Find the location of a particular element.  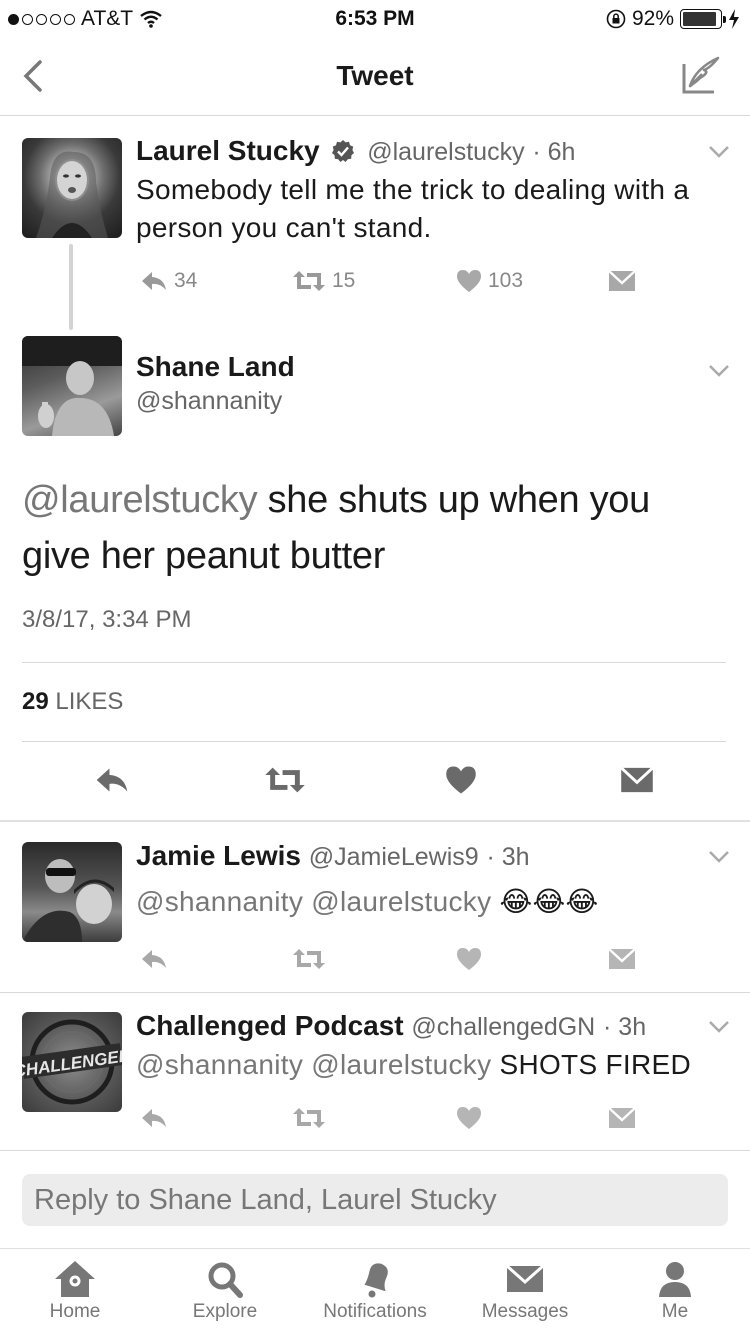

reply-header: Challenged Podcast @challengedGN · 3h is located at coordinates (391, 1026).